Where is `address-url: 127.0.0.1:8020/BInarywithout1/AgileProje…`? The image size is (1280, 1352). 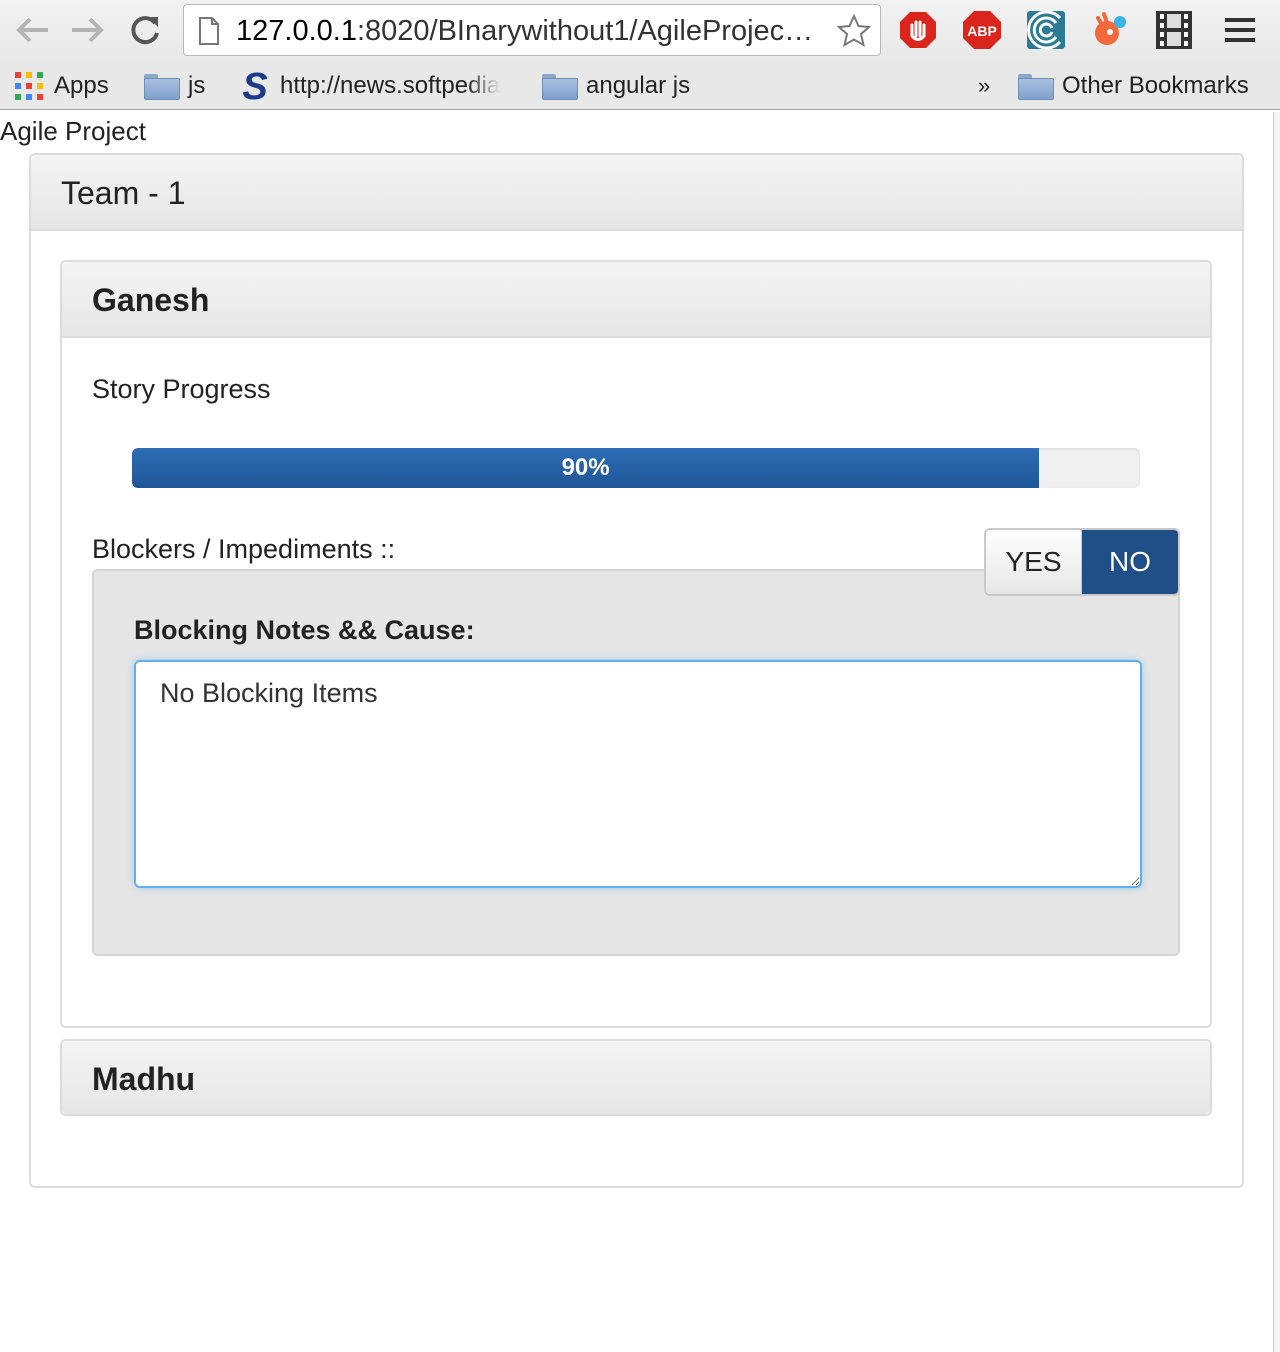
address-url: 127.0.0.1:8020/BInarywithout1/AgileProje… is located at coordinates (531, 31).